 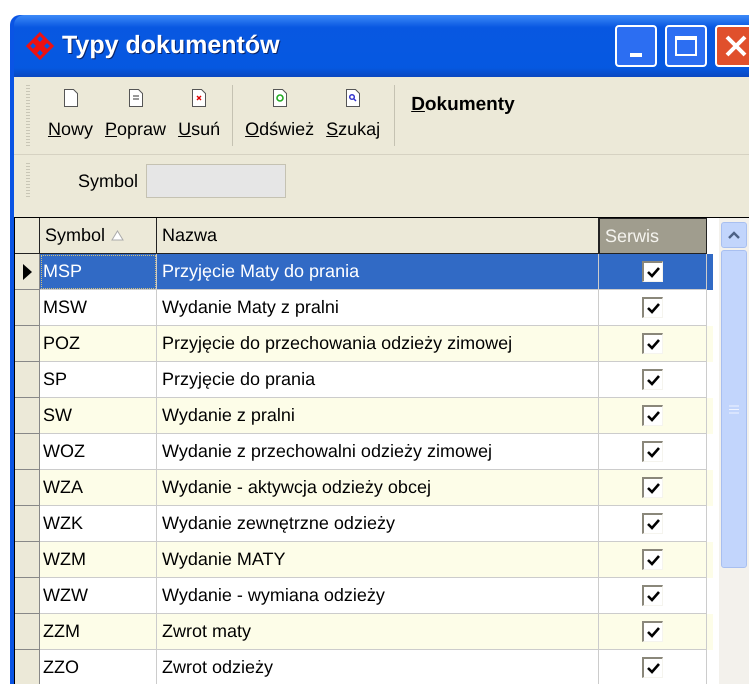 I want to click on maximize-icon, so click(x=686, y=46).